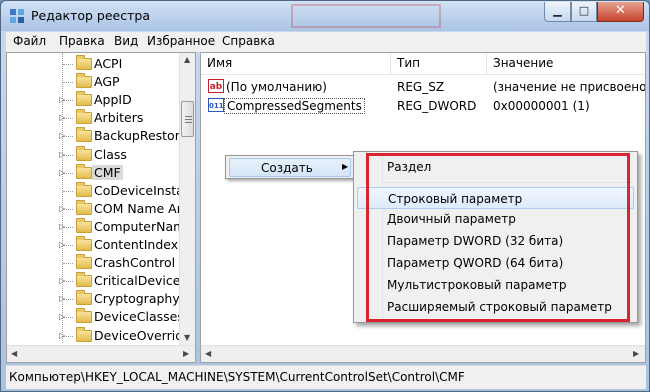  I want to click on list-horizontal-scrollbar: ◀ ▶, so click(423, 353).